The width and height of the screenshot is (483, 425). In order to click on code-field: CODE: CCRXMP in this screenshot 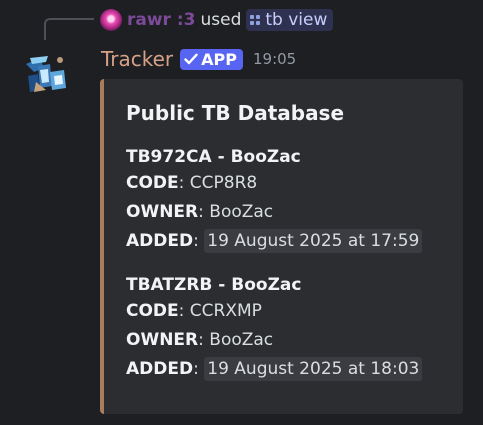, I will do `click(194, 311)`.